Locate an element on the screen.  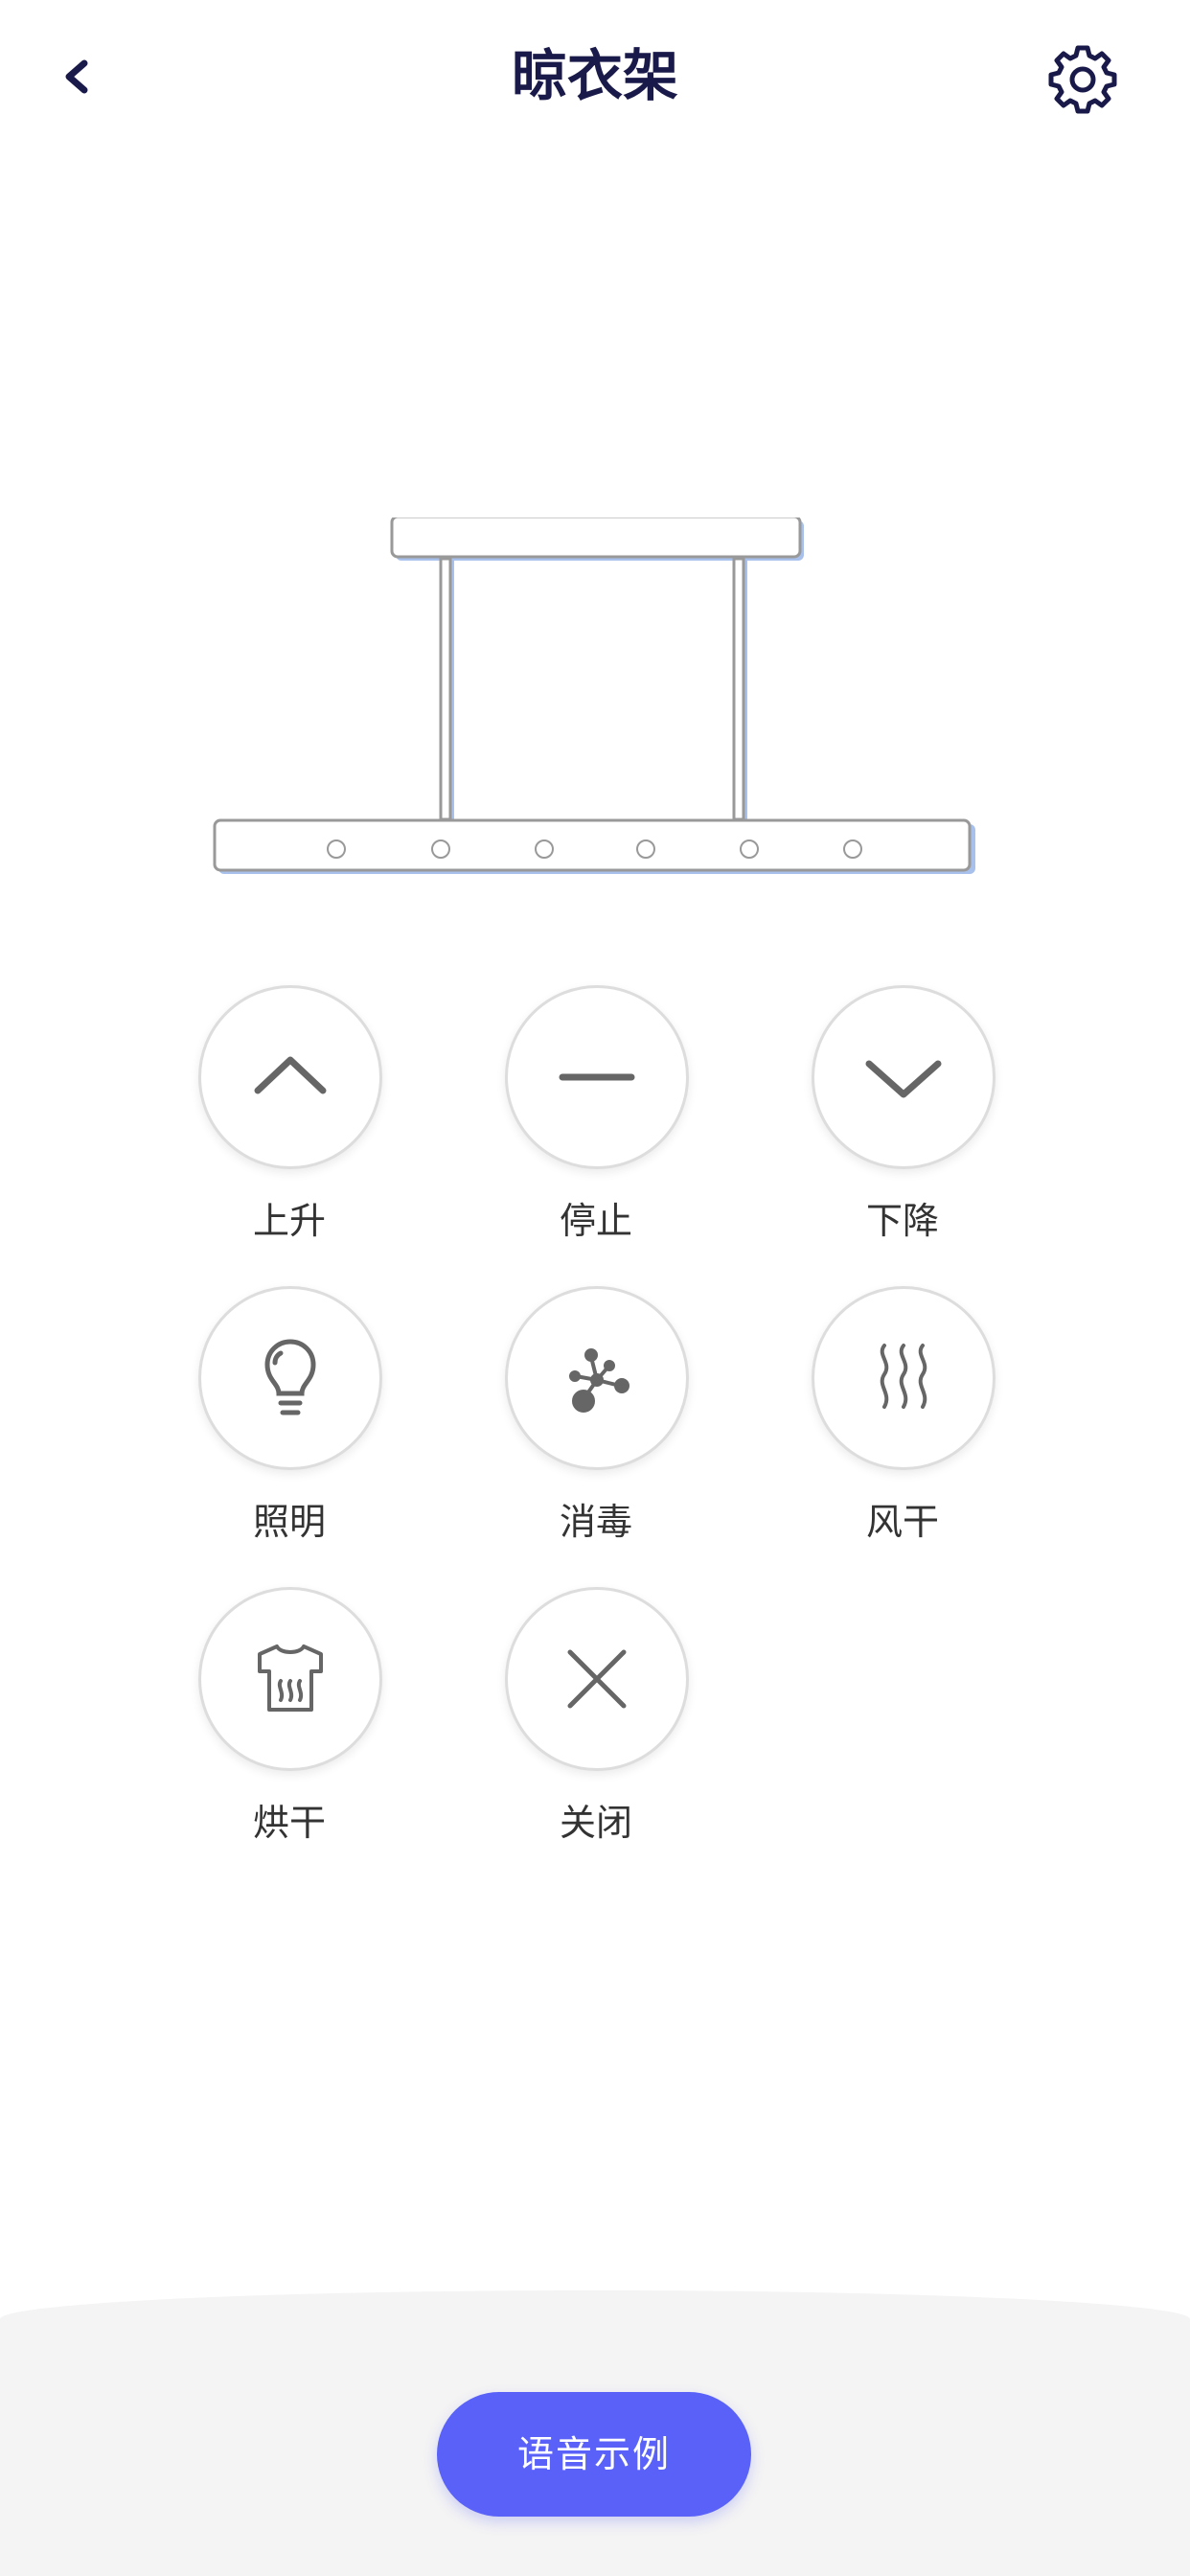
control-stop: 停止 is located at coordinates (596, 1124).